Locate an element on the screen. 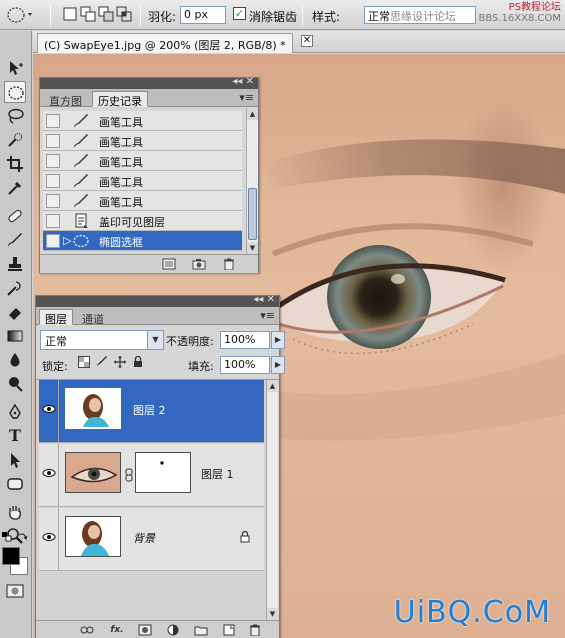 The image size is (565, 638). style-select: 正常思缘设计论坛 is located at coordinates (420, 15).